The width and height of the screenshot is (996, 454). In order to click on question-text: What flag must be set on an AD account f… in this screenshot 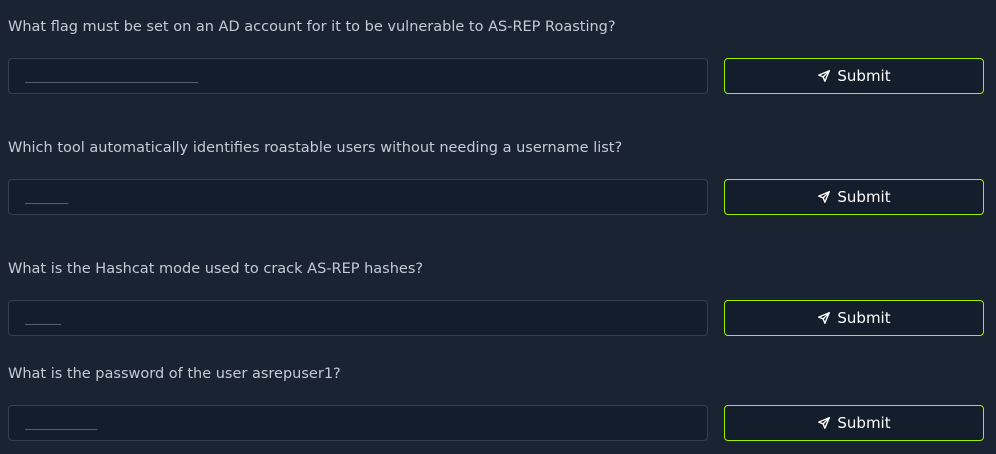, I will do `click(312, 27)`.